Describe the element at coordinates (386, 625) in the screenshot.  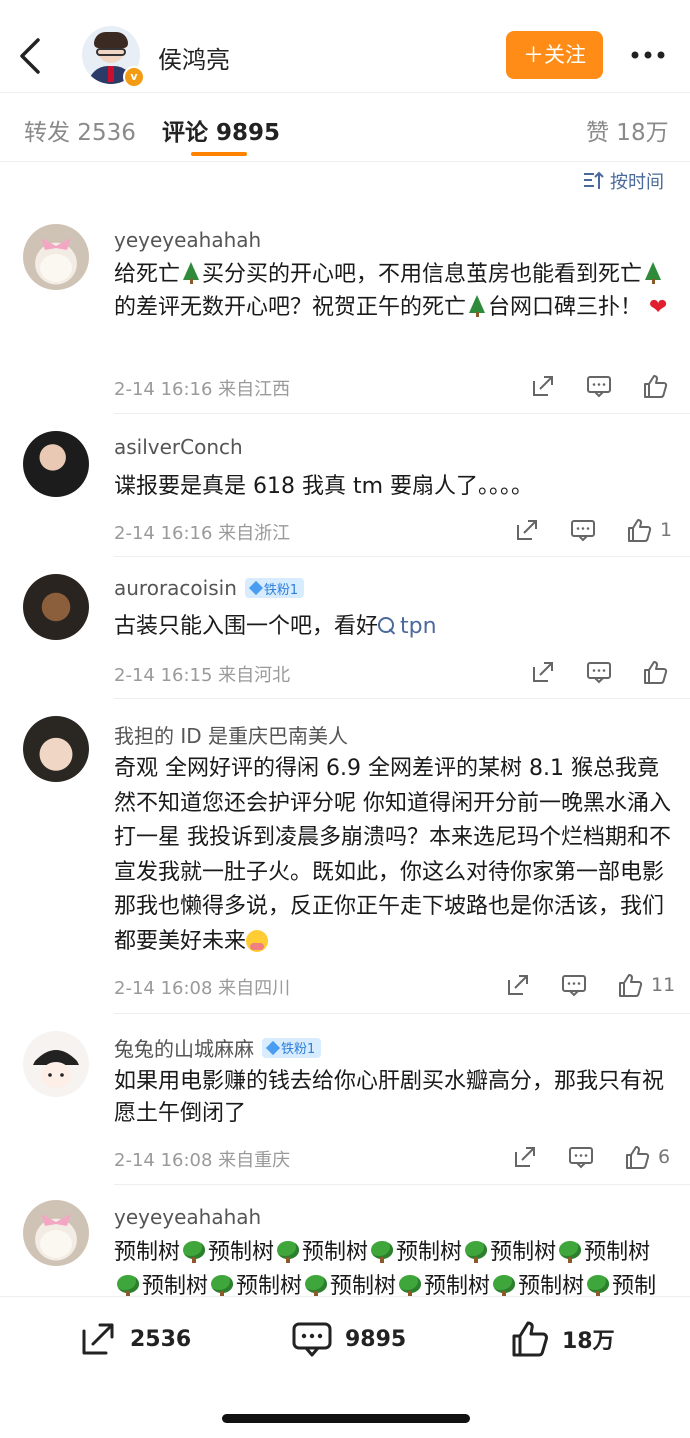
I see `search-icon` at that location.